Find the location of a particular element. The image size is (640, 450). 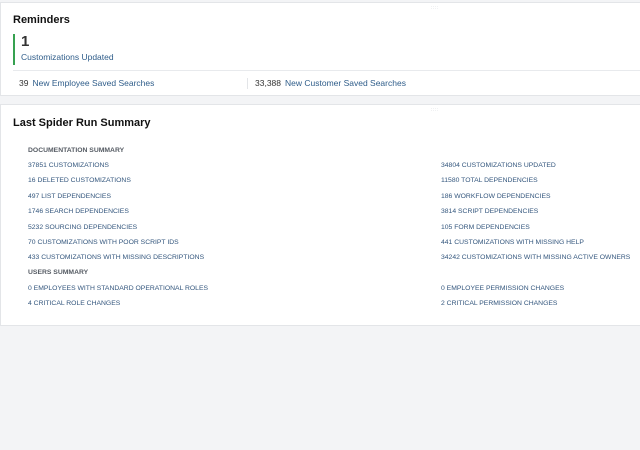

users-summary-heading: USERS SUMMARY is located at coordinates (58, 272).